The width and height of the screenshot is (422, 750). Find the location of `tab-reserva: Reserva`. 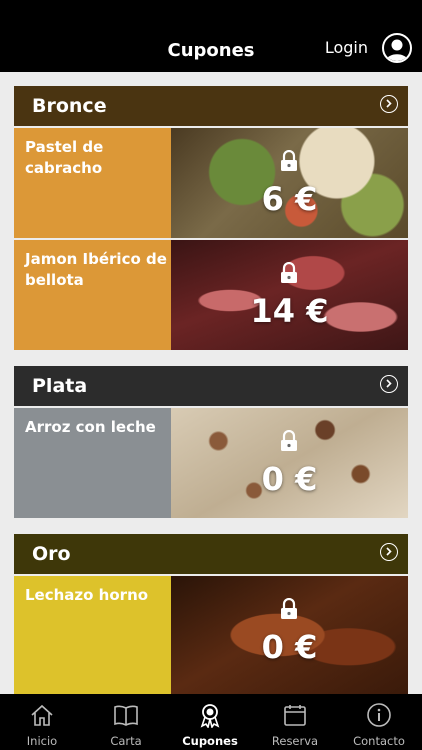

tab-reserva: Reserva is located at coordinates (295, 722).